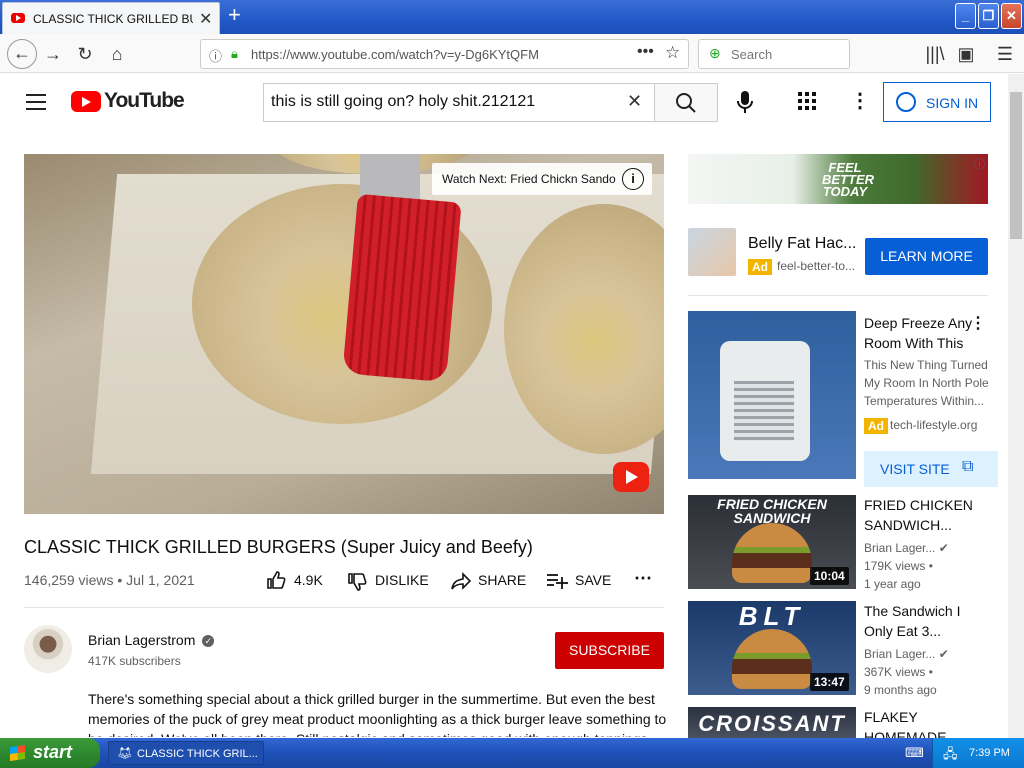 The height and width of the screenshot is (768, 1024). What do you see at coordinates (645, 52) in the screenshot?
I see `page-actions-icon: •••` at bounding box center [645, 52].